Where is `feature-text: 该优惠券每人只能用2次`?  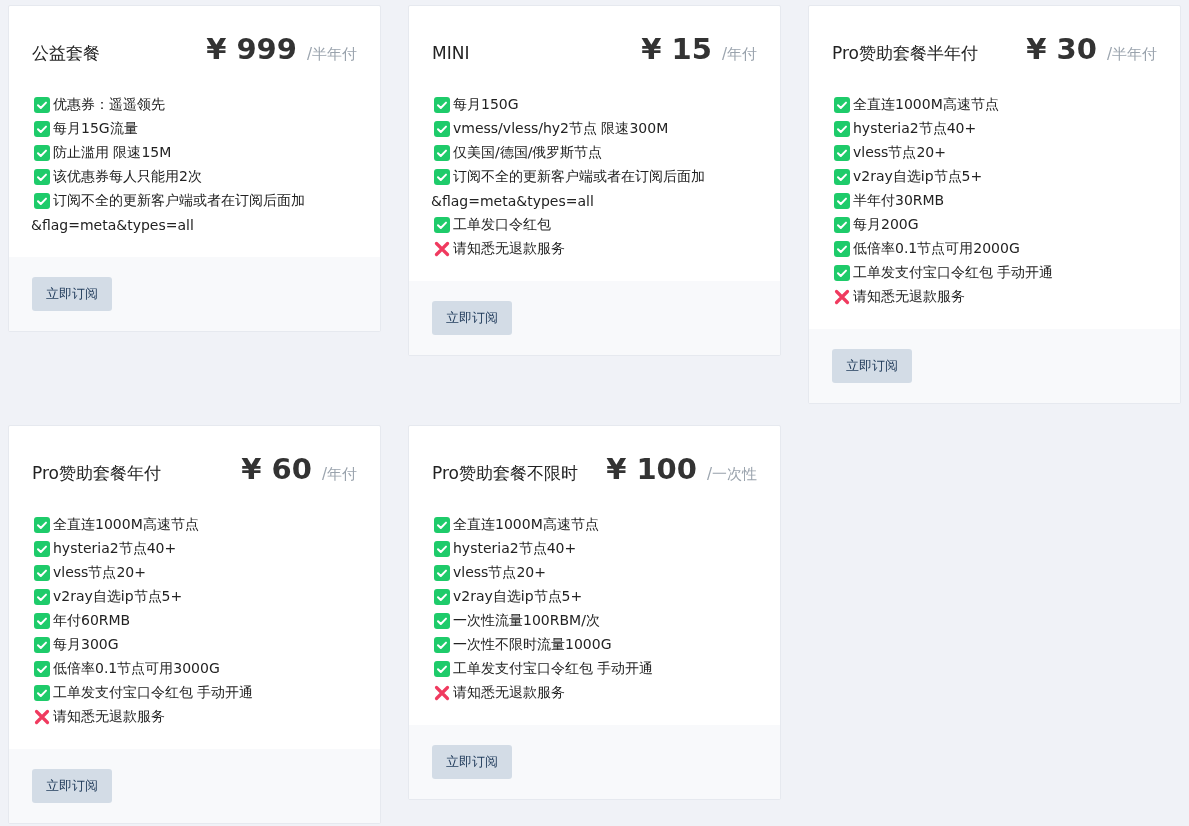
feature-text: 该优惠券每人只能用2次 is located at coordinates (127, 177).